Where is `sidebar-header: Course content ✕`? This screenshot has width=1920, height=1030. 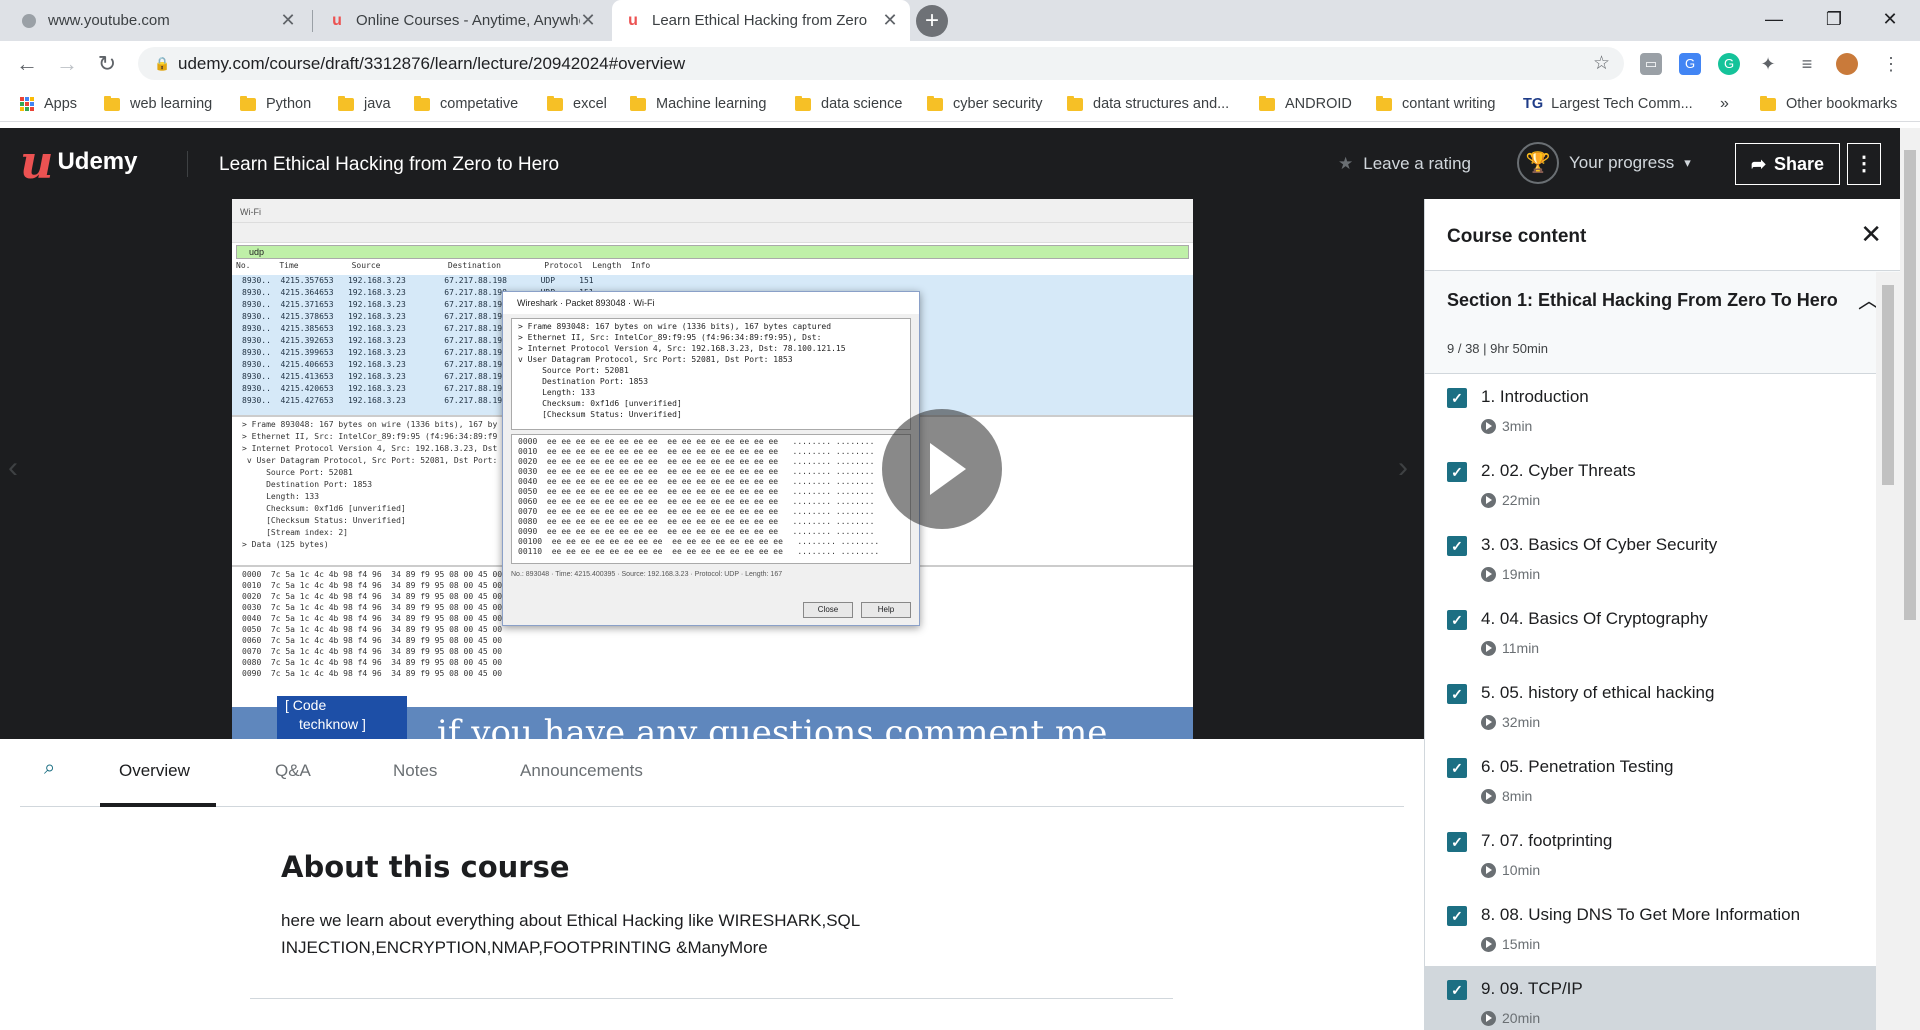 sidebar-header: Course content ✕ is located at coordinates (1662, 235).